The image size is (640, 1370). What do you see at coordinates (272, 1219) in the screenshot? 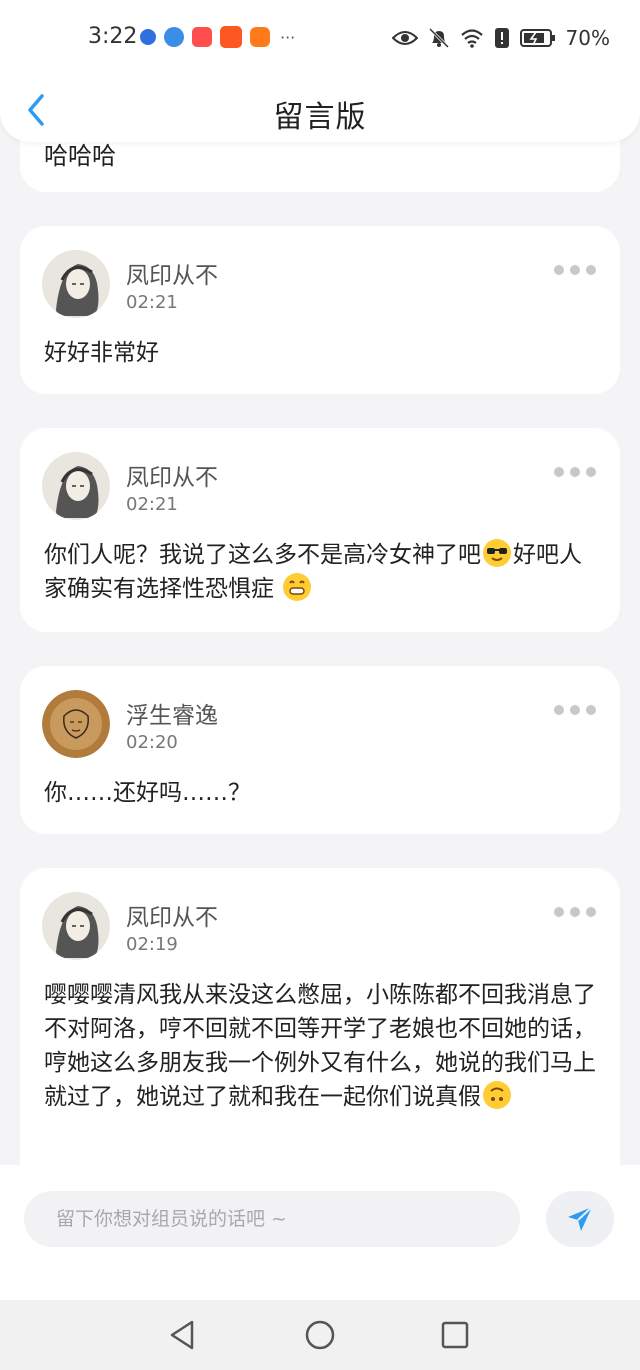
I see `message-input` at bounding box center [272, 1219].